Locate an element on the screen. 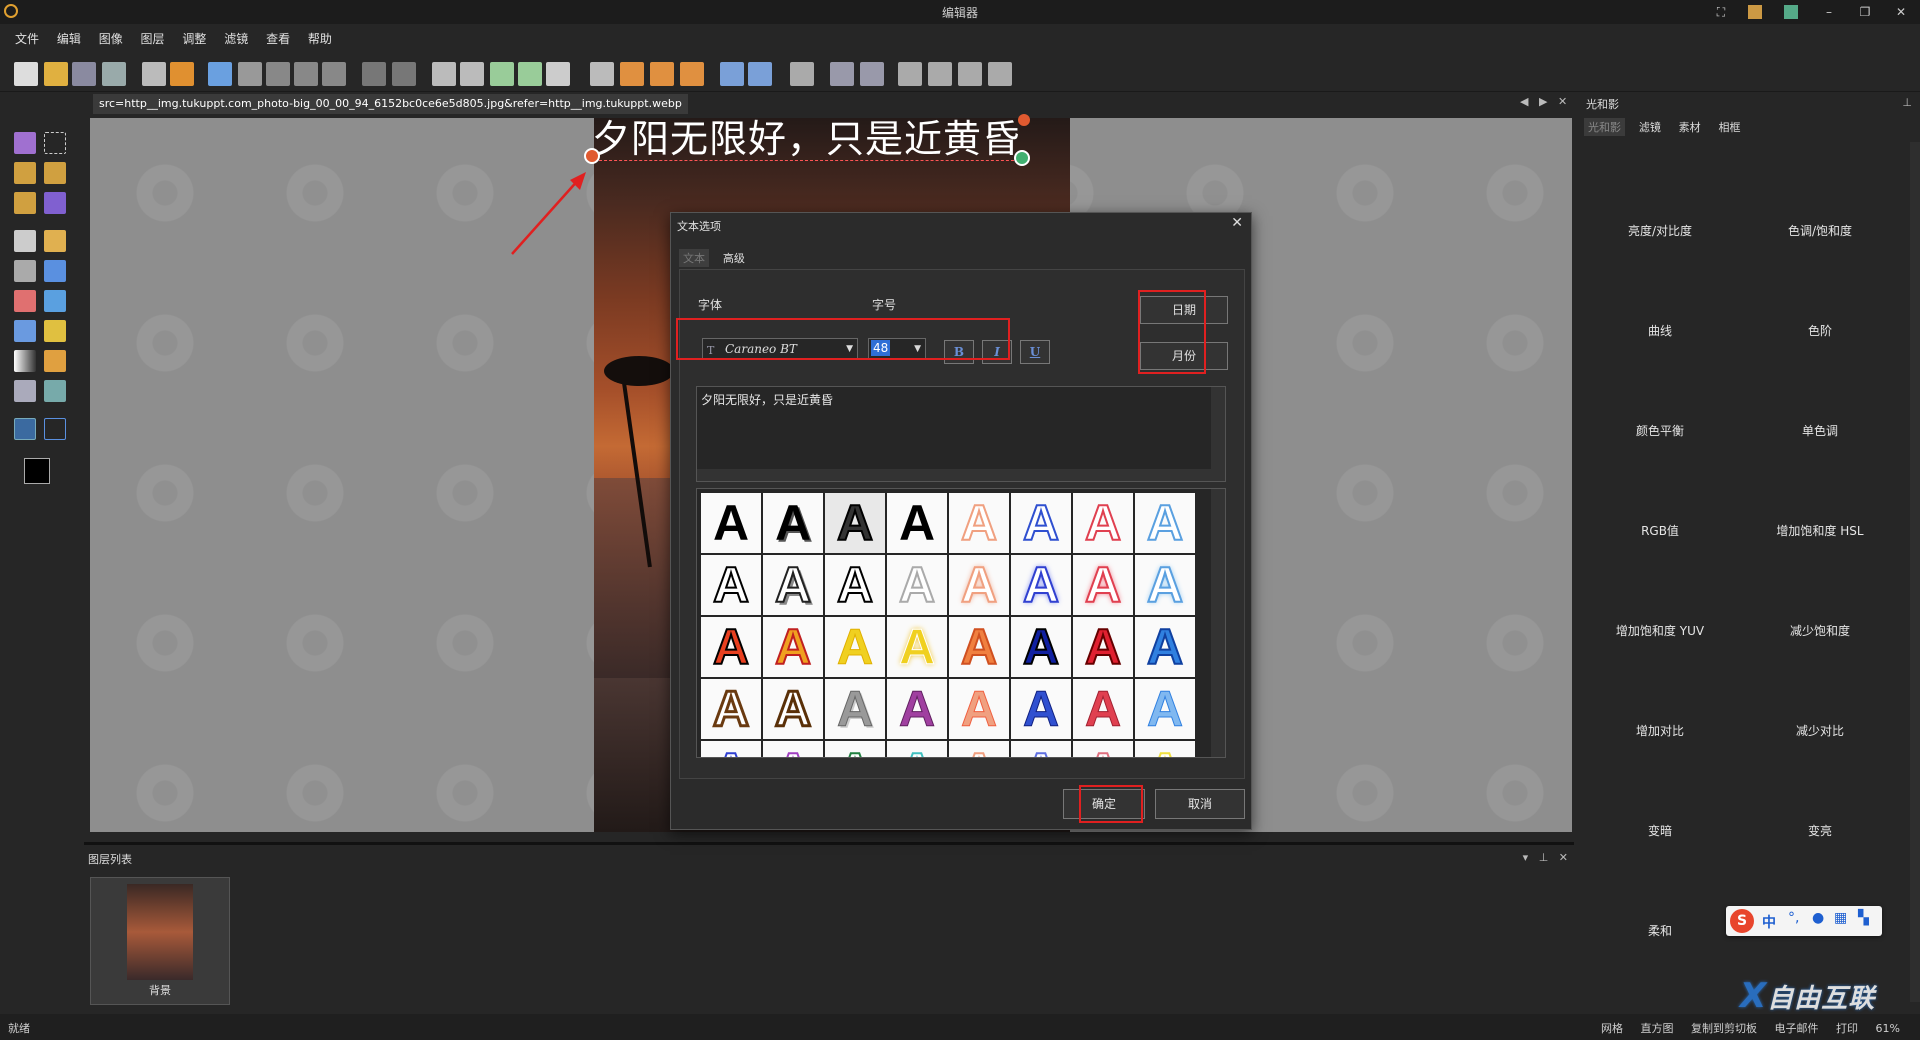 Image resolution: width=1920 pixels, height=1040 pixels. menu-file: 文件 is located at coordinates (27, 39).